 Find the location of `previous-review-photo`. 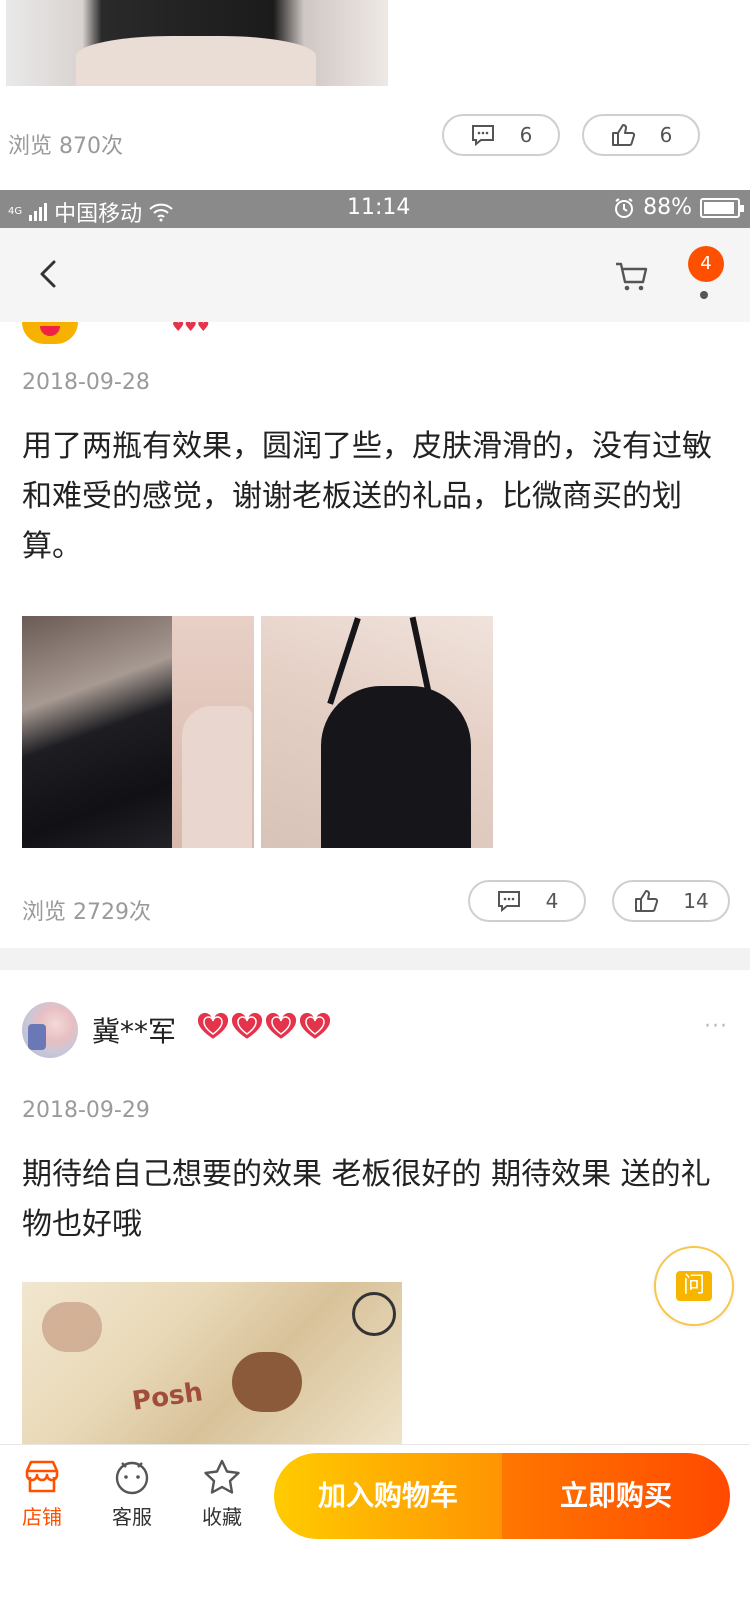

previous-review-photo is located at coordinates (197, 43).